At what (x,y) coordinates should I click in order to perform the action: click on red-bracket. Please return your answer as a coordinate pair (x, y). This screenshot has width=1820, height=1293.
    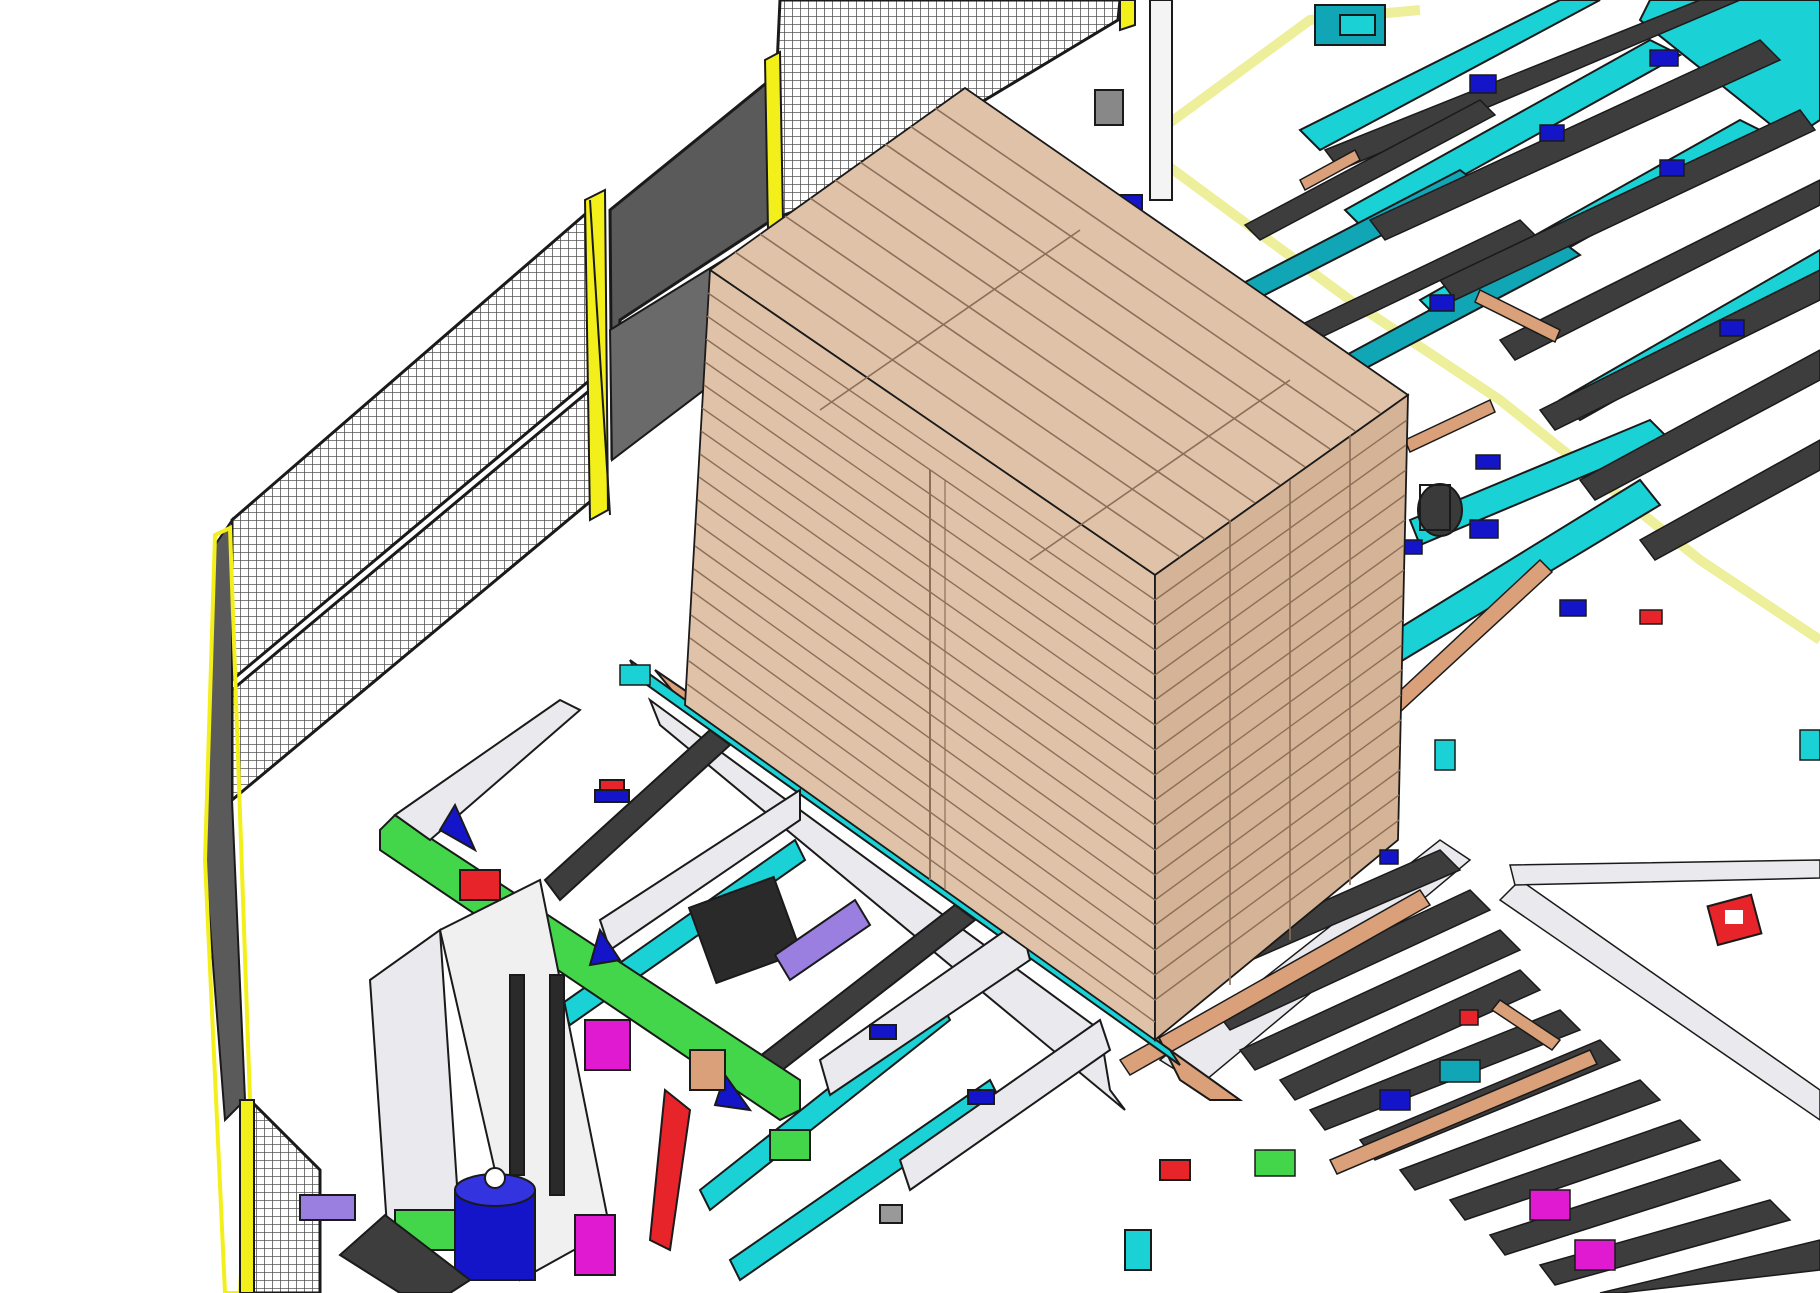
    Looking at the image, I should click on (1734, 920).